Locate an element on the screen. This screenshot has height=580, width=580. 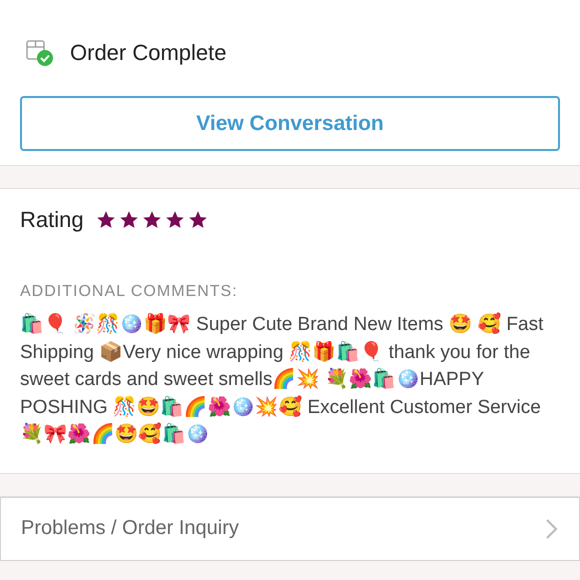
problems-inquiry-row: Problems / Order Inquiry is located at coordinates (290, 528).